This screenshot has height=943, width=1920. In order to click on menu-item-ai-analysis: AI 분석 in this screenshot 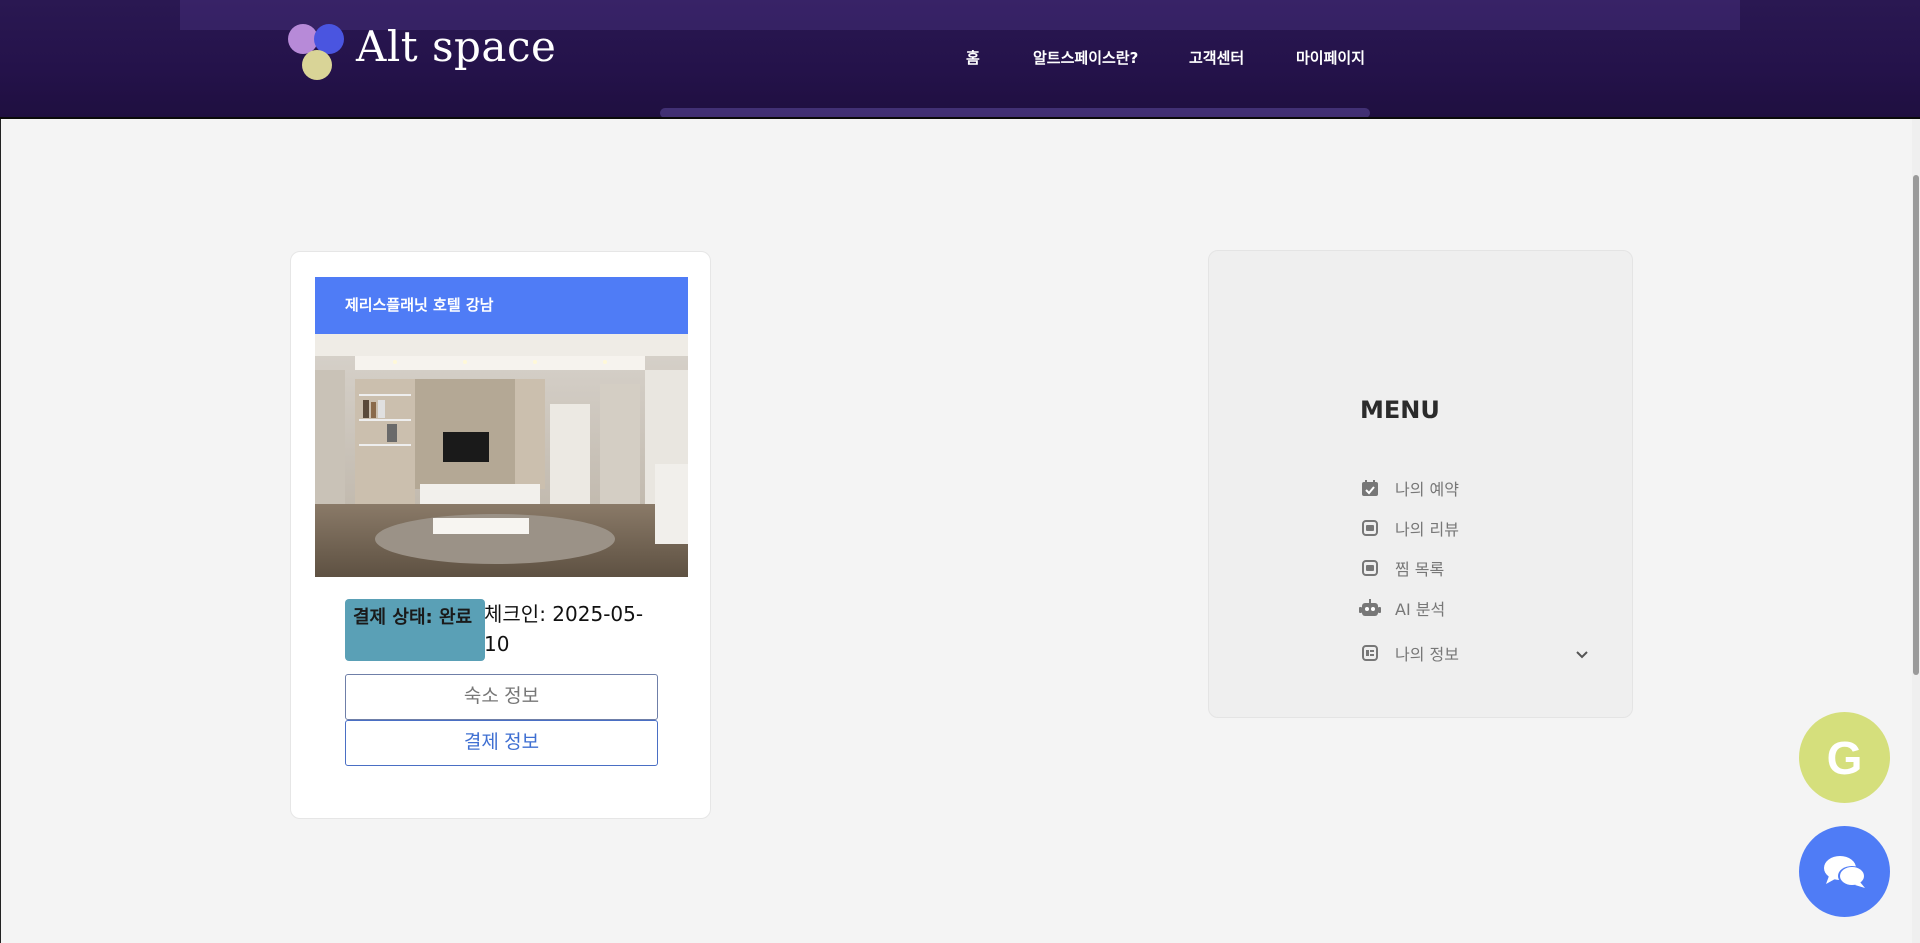, I will do `click(1479, 608)`.